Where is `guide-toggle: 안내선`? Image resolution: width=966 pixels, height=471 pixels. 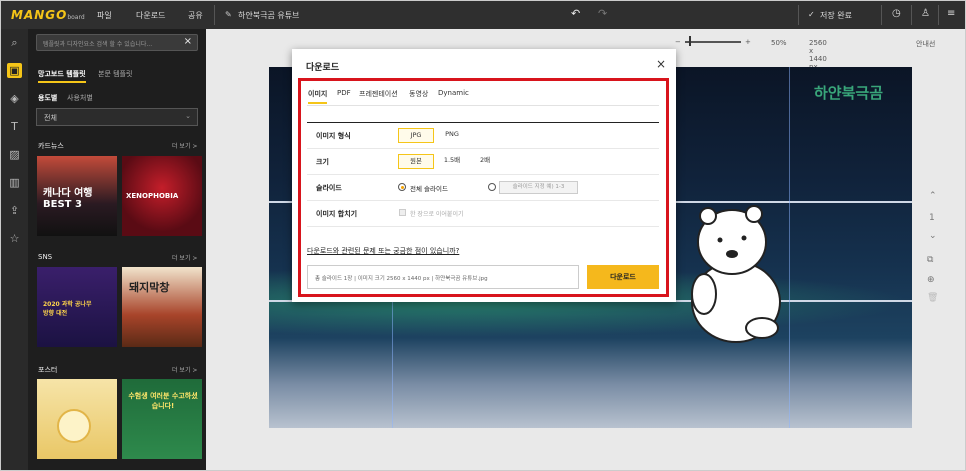
guide-toggle: 안내선 is located at coordinates (925, 44).